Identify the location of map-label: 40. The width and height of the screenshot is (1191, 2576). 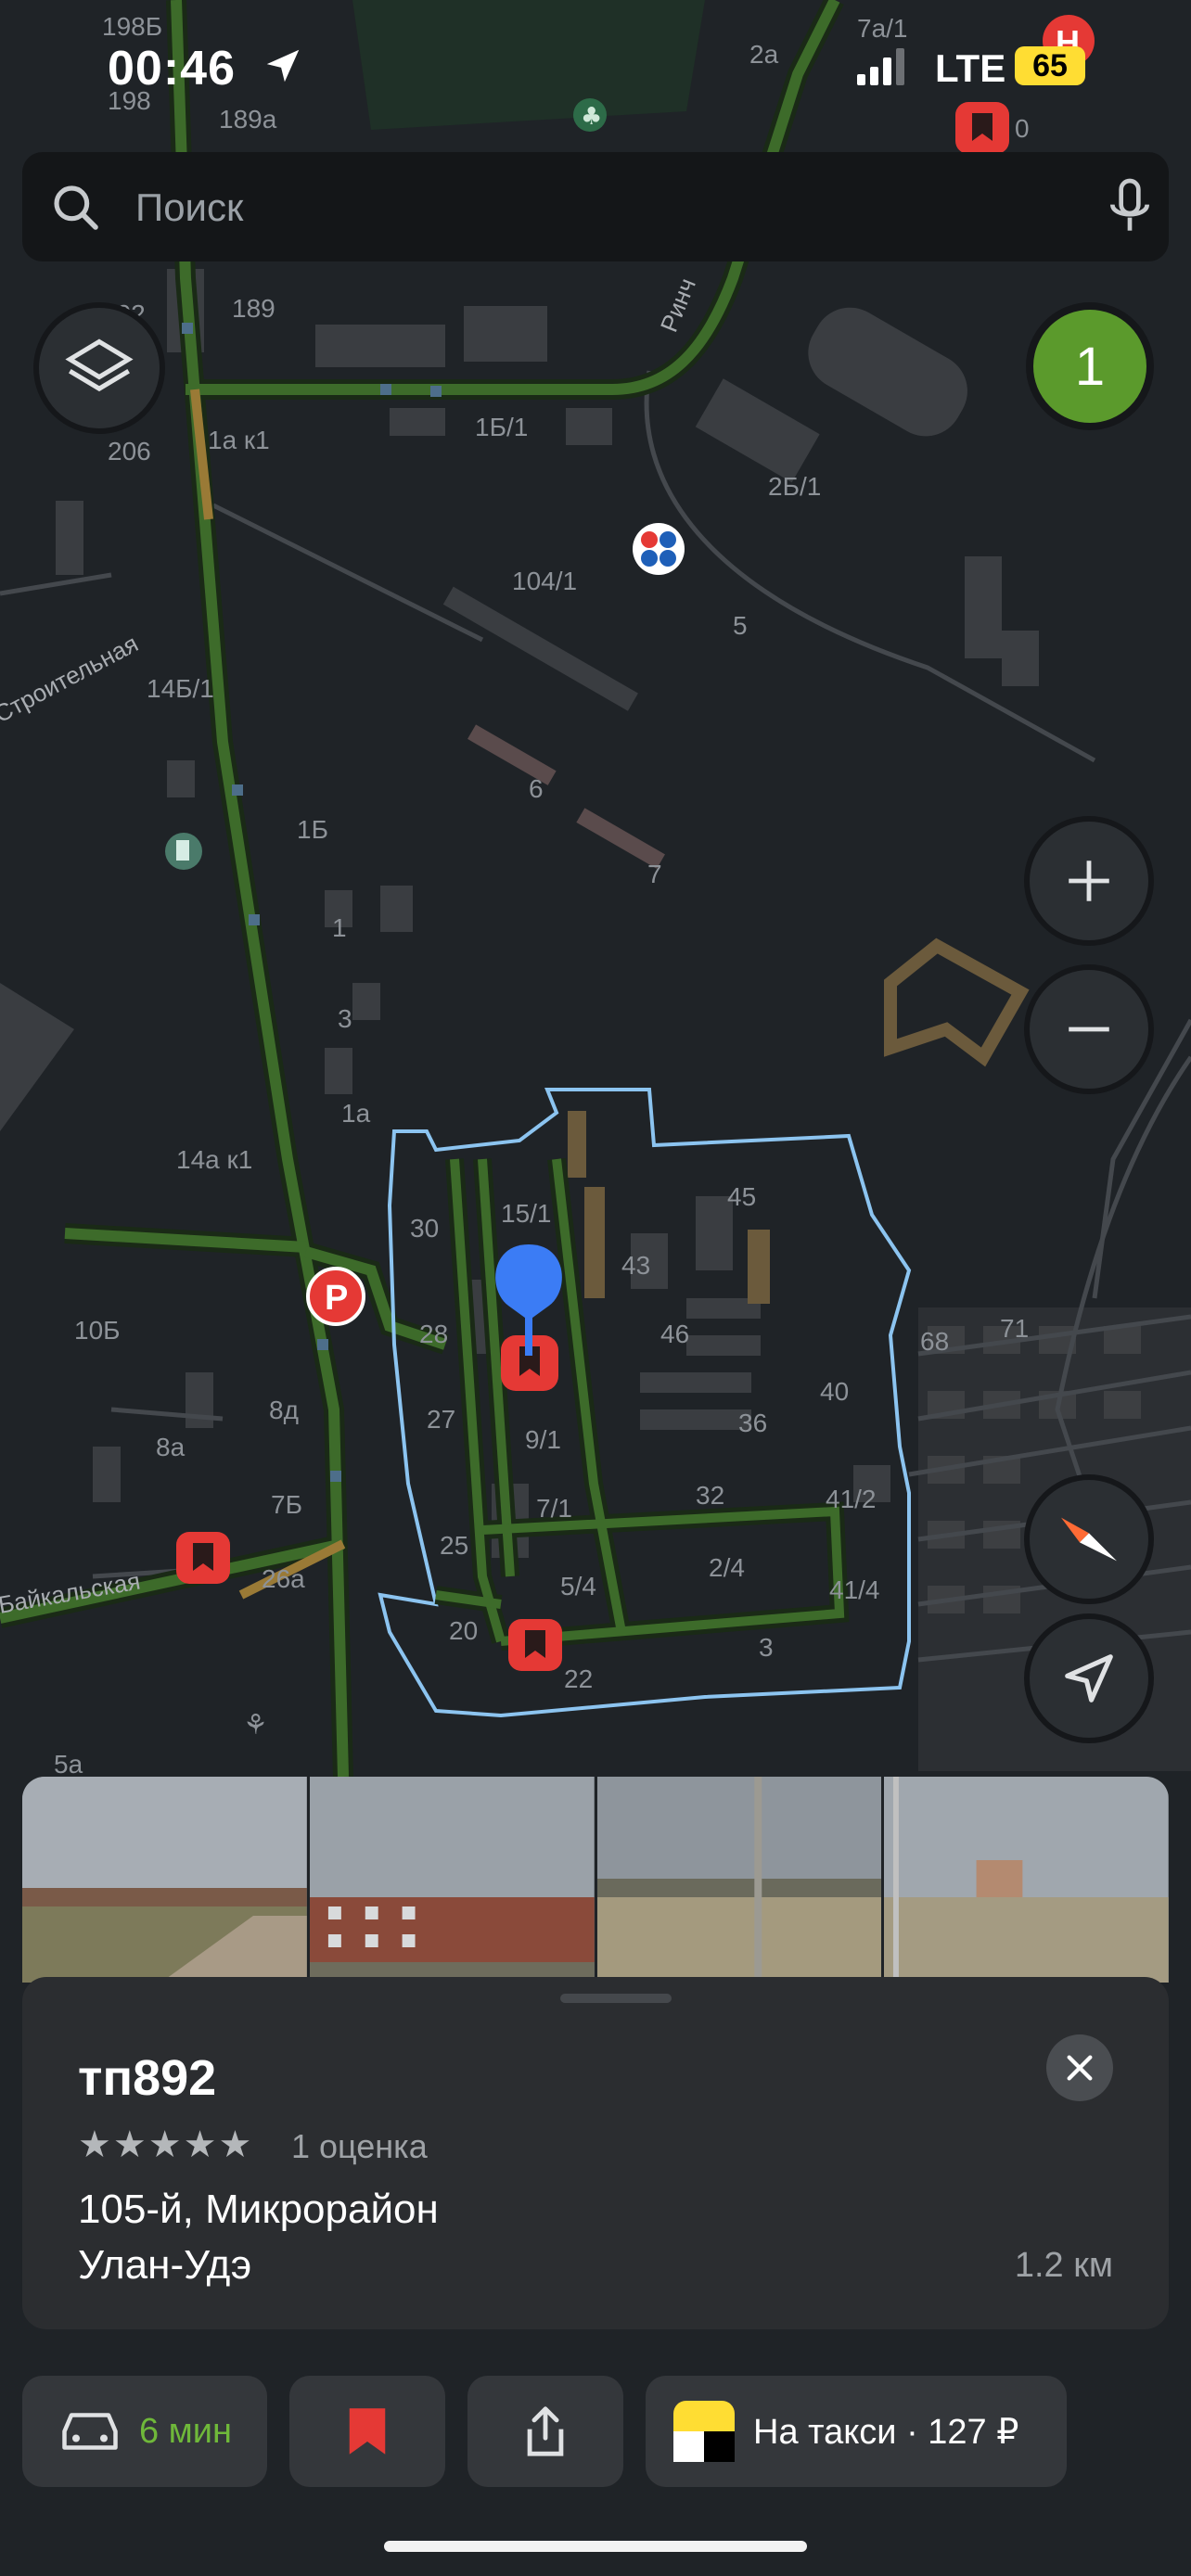
(834, 1391).